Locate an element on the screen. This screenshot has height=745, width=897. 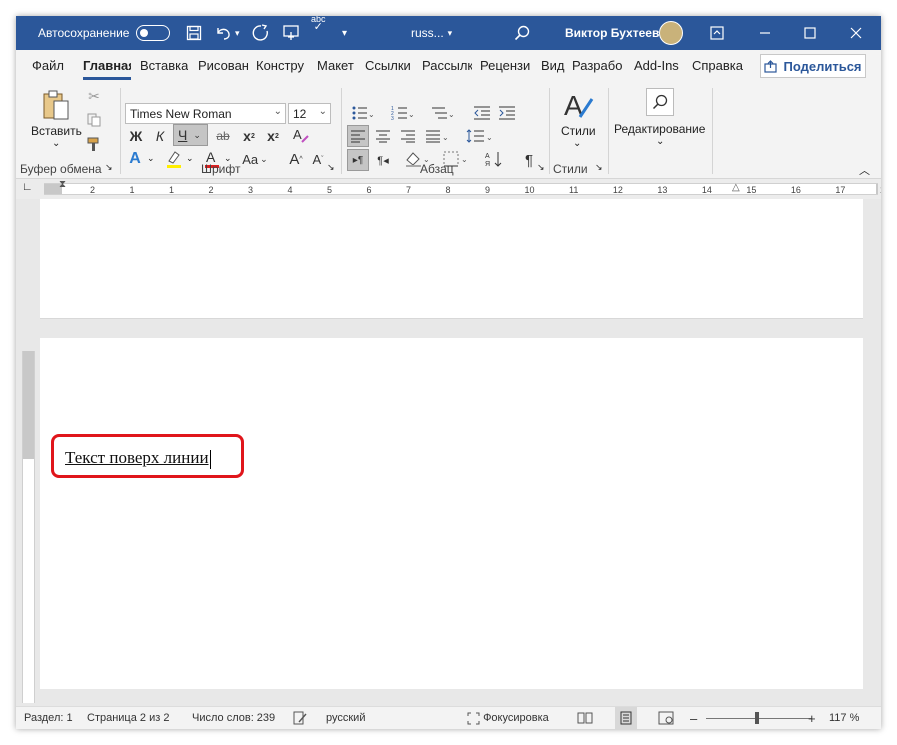
sort-icon: АЯ is located at coordinates (494, 159).